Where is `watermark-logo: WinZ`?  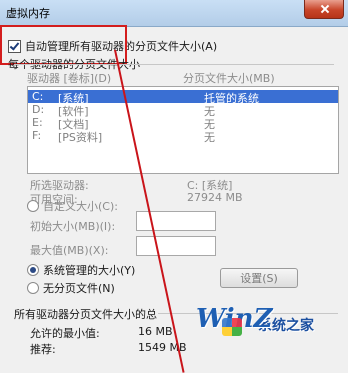
watermark-logo: WinZ is located at coordinates (234, 320).